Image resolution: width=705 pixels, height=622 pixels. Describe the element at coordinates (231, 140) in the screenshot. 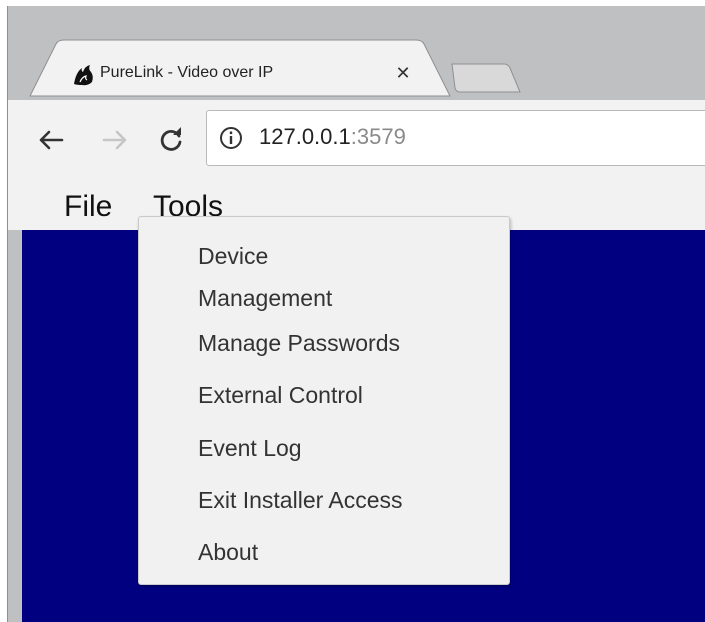

I see `info-icon` at that location.